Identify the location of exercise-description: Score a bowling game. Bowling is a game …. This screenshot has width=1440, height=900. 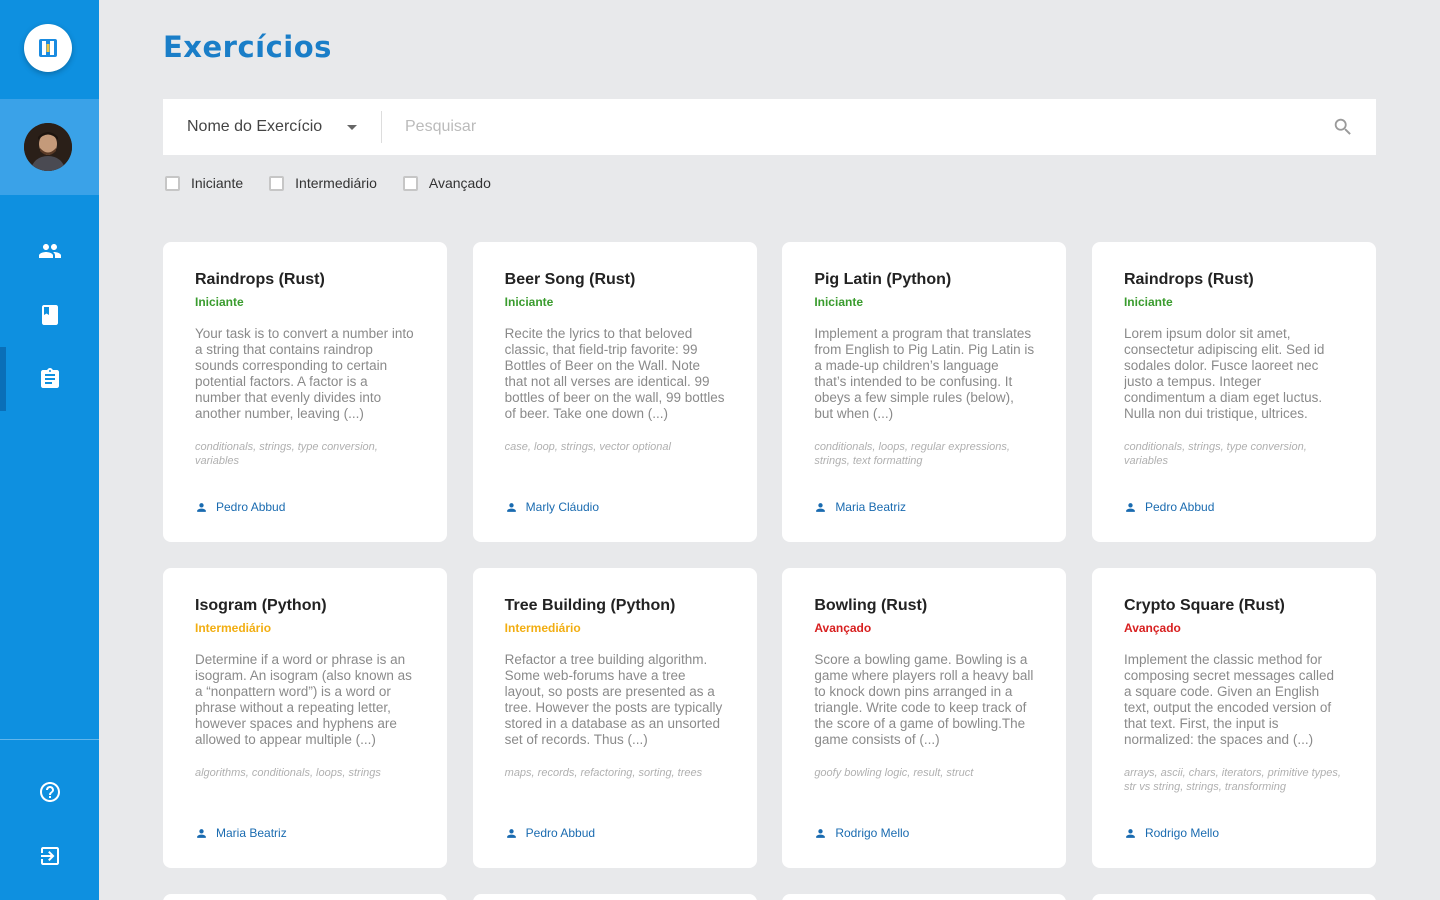
(924, 699).